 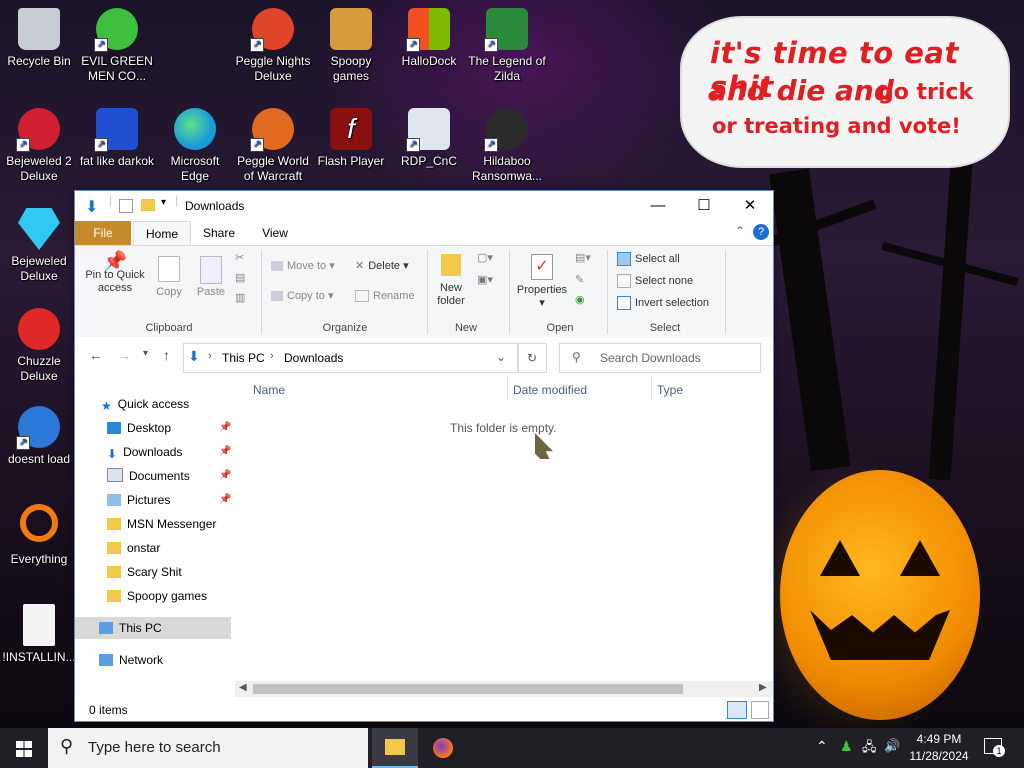 I want to click on msn-tray-icon: ♟, so click(x=846, y=746).